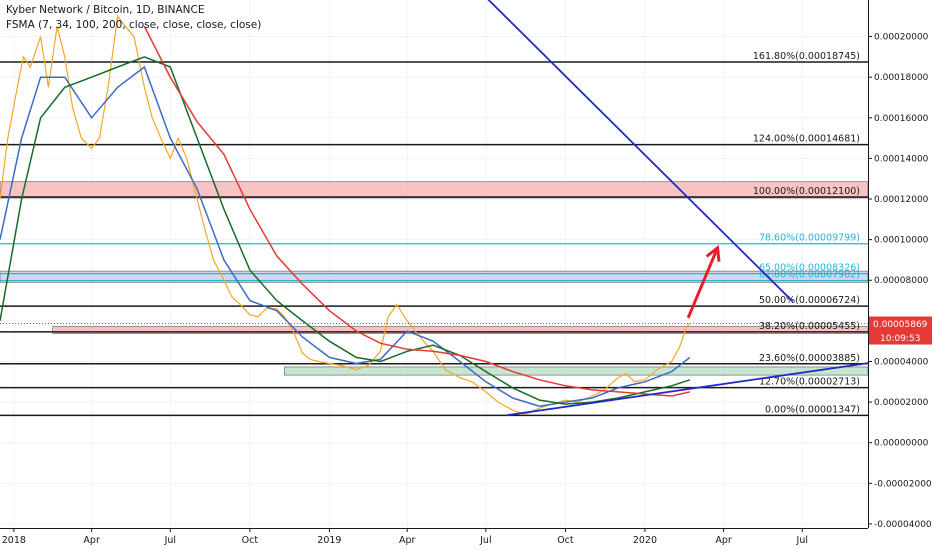 Image resolution: width=932 pixels, height=550 pixels. What do you see at coordinates (901, 38) in the screenshot?
I see `y-tick-label: 0.00020000` at bounding box center [901, 38].